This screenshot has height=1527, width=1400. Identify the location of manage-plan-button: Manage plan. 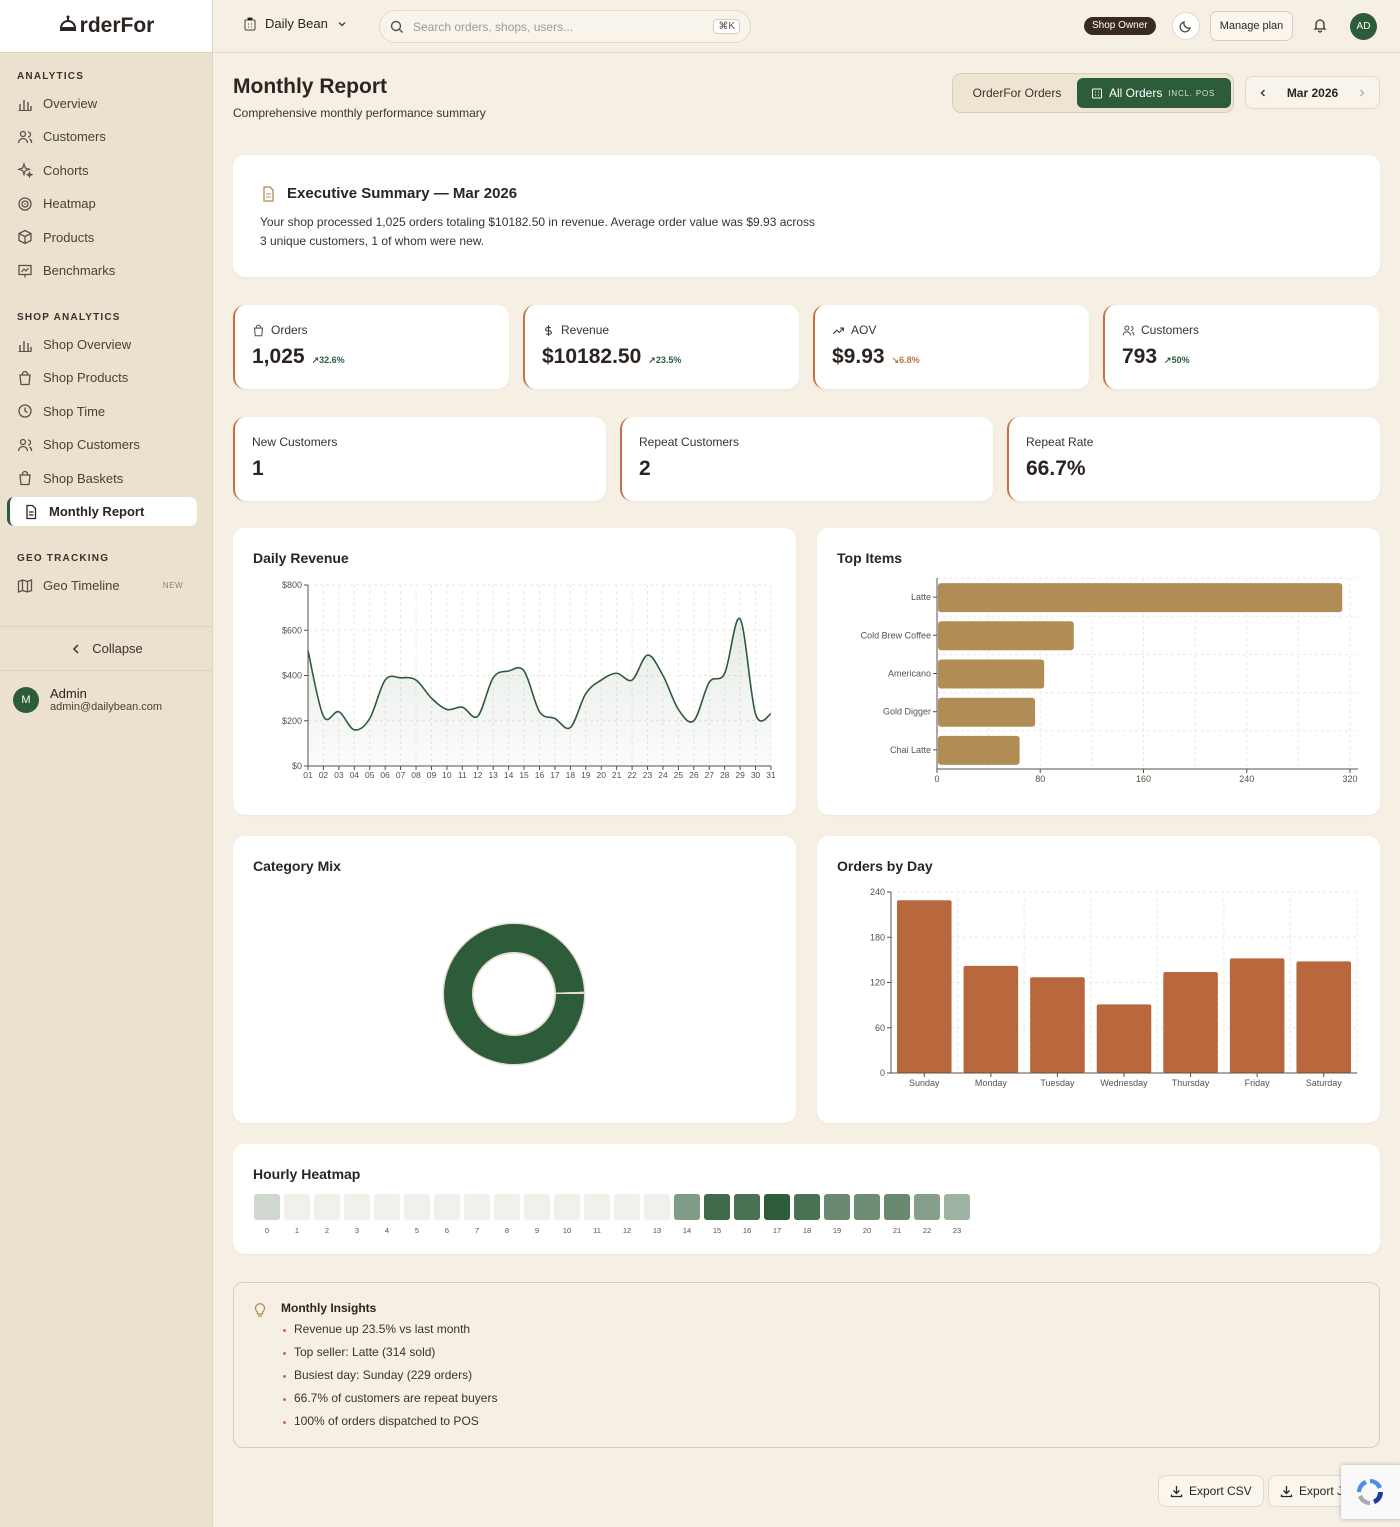
(1251, 26).